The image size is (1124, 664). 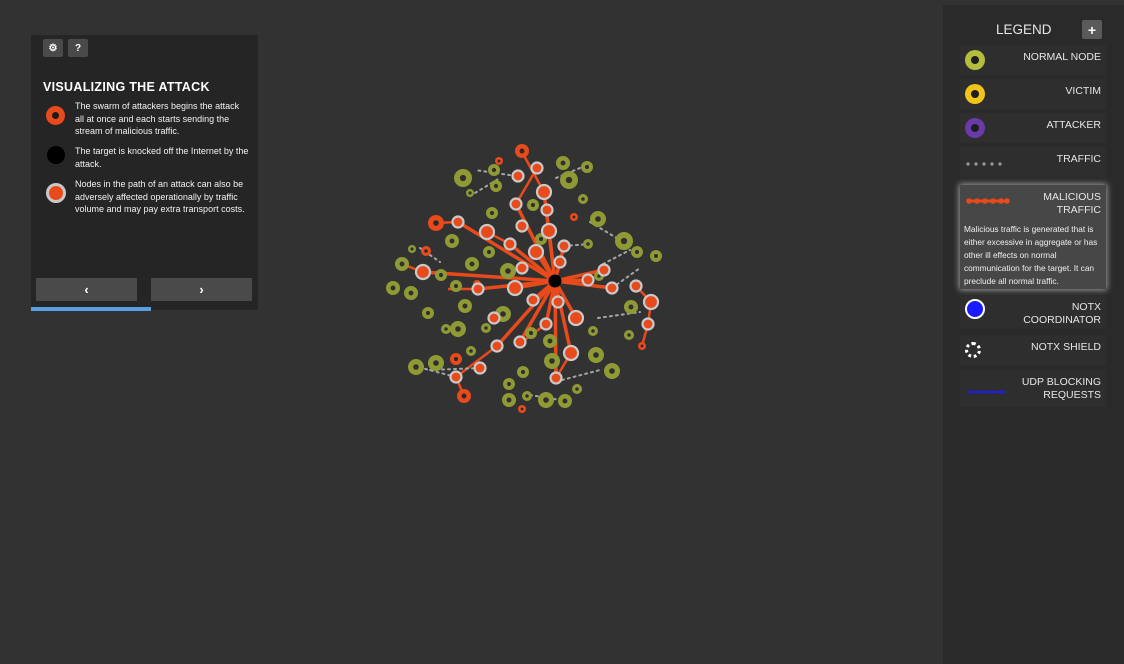 What do you see at coordinates (986, 165) in the screenshot?
I see `traffic-icon` at bounding box center [986, 165].